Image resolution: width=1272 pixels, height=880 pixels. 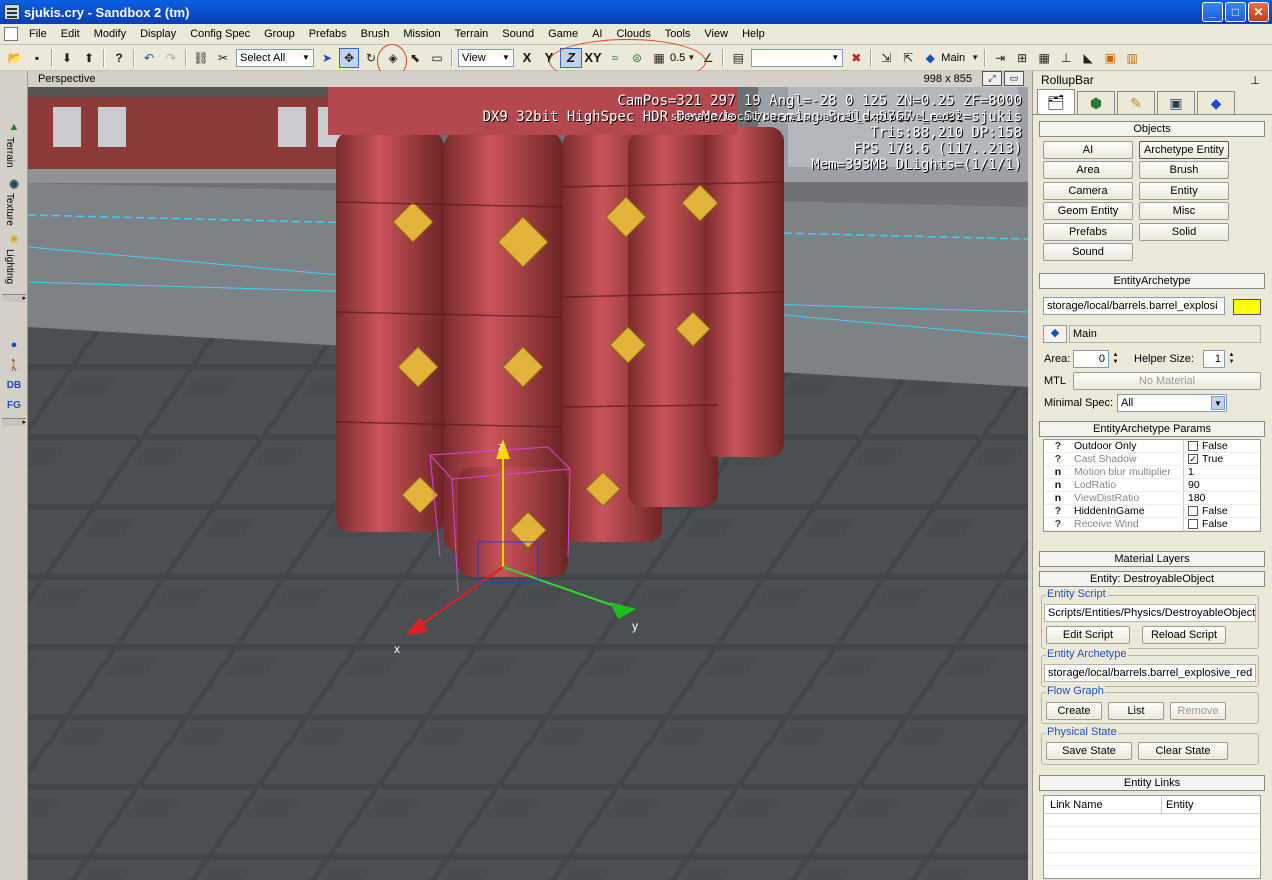 I want to click on current-layer-label: Main, so click(x=953, y=58).